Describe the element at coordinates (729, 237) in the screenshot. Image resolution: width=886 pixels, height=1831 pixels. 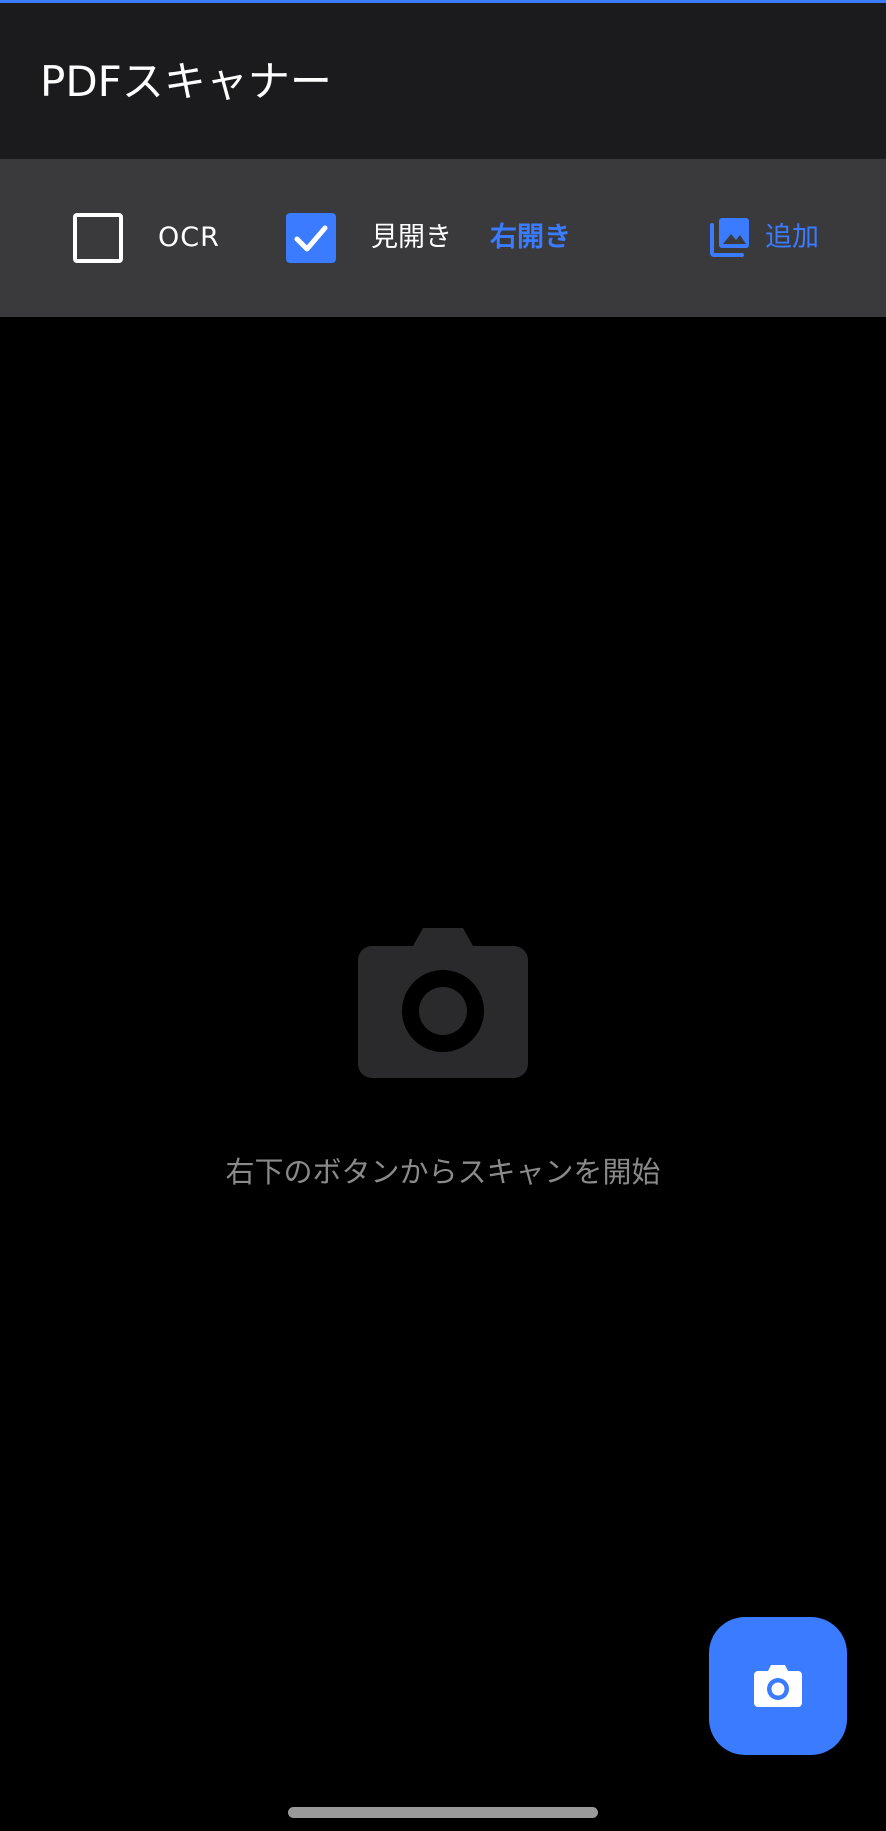
I see `photo-library-icon` at that location.